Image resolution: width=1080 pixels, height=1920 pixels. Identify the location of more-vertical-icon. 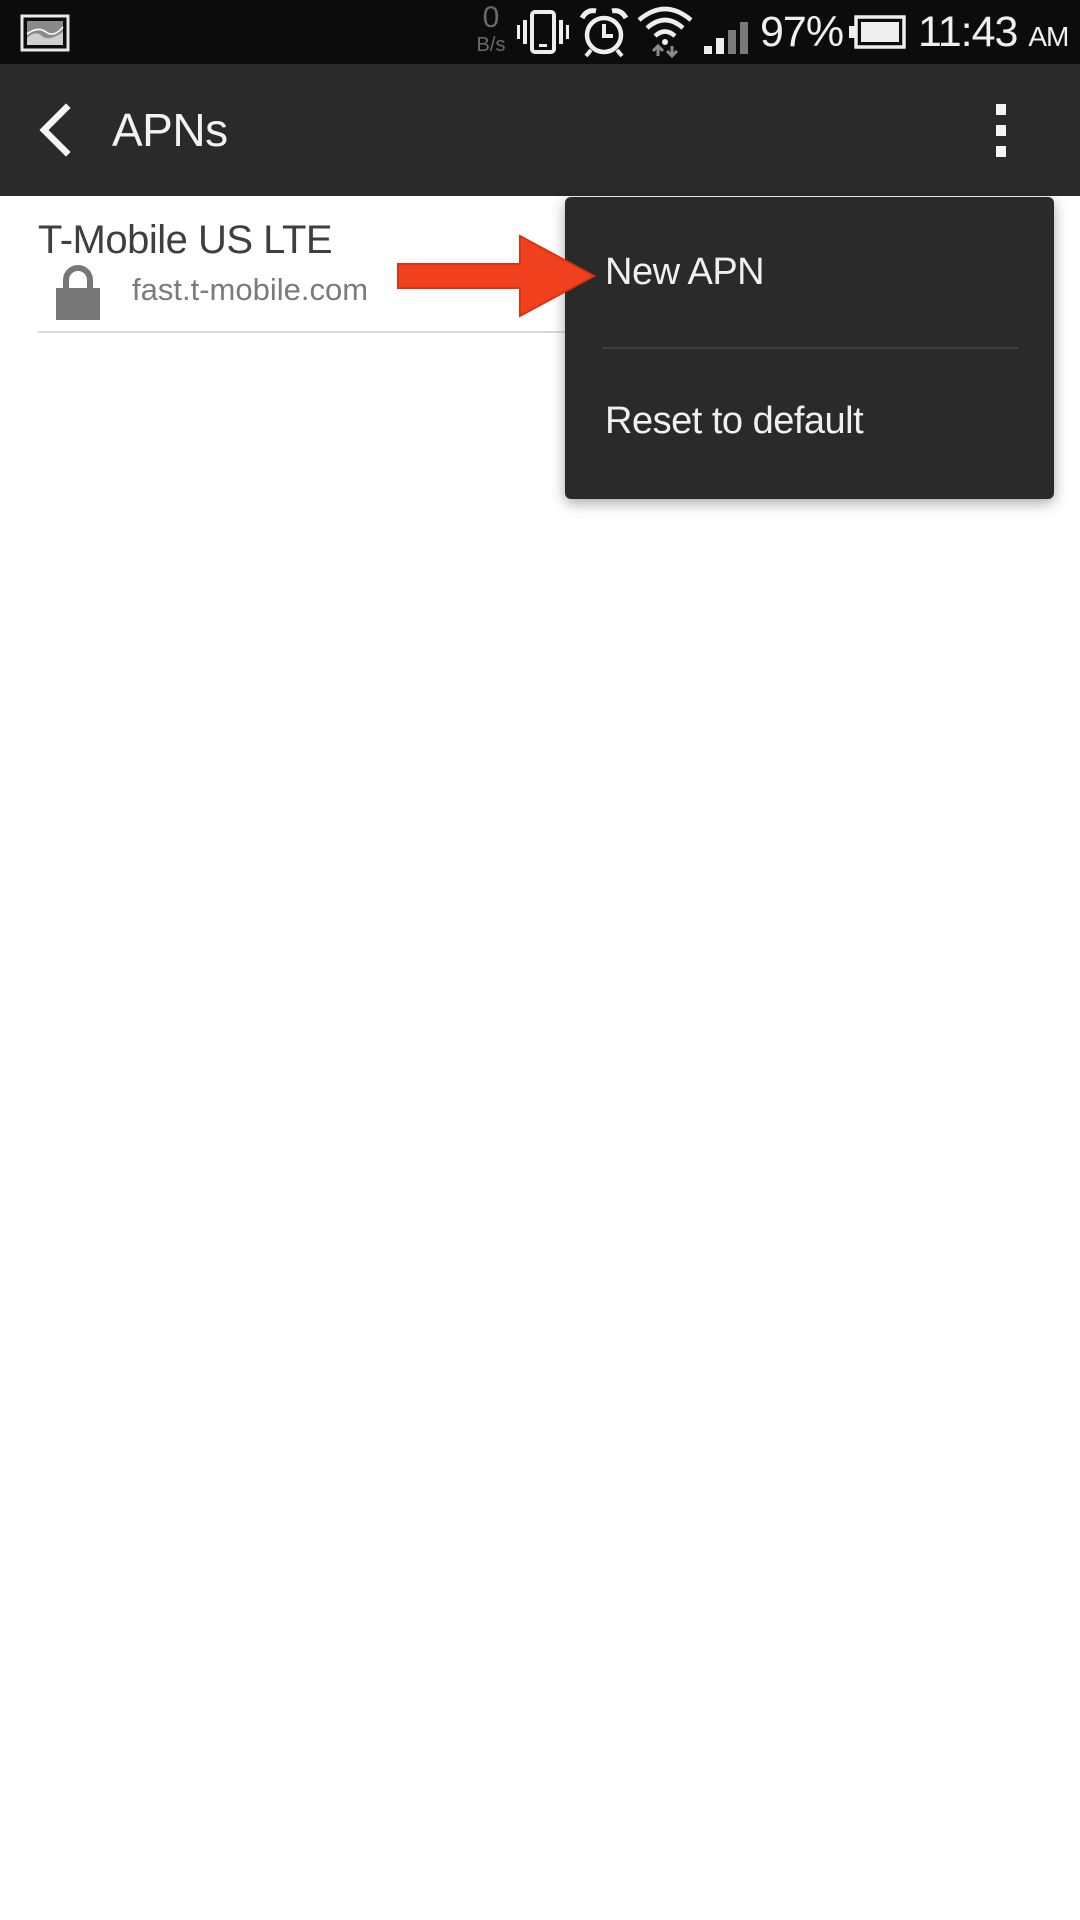
(1001, 130).